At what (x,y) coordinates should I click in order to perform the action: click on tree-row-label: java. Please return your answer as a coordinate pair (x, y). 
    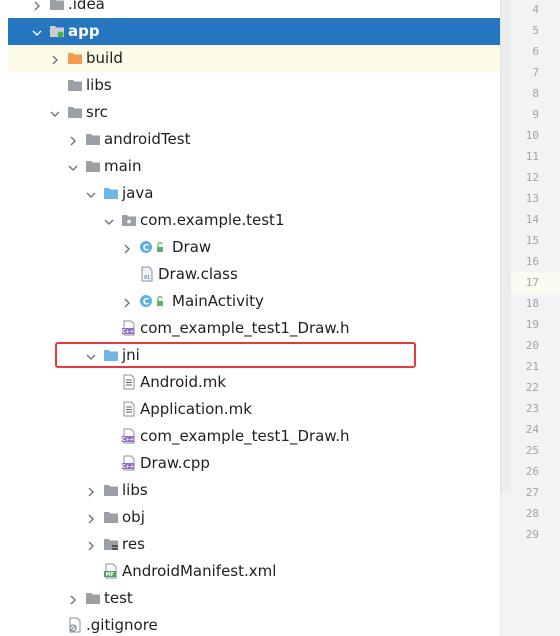
    Looking at the image, I should click on (138, 193).